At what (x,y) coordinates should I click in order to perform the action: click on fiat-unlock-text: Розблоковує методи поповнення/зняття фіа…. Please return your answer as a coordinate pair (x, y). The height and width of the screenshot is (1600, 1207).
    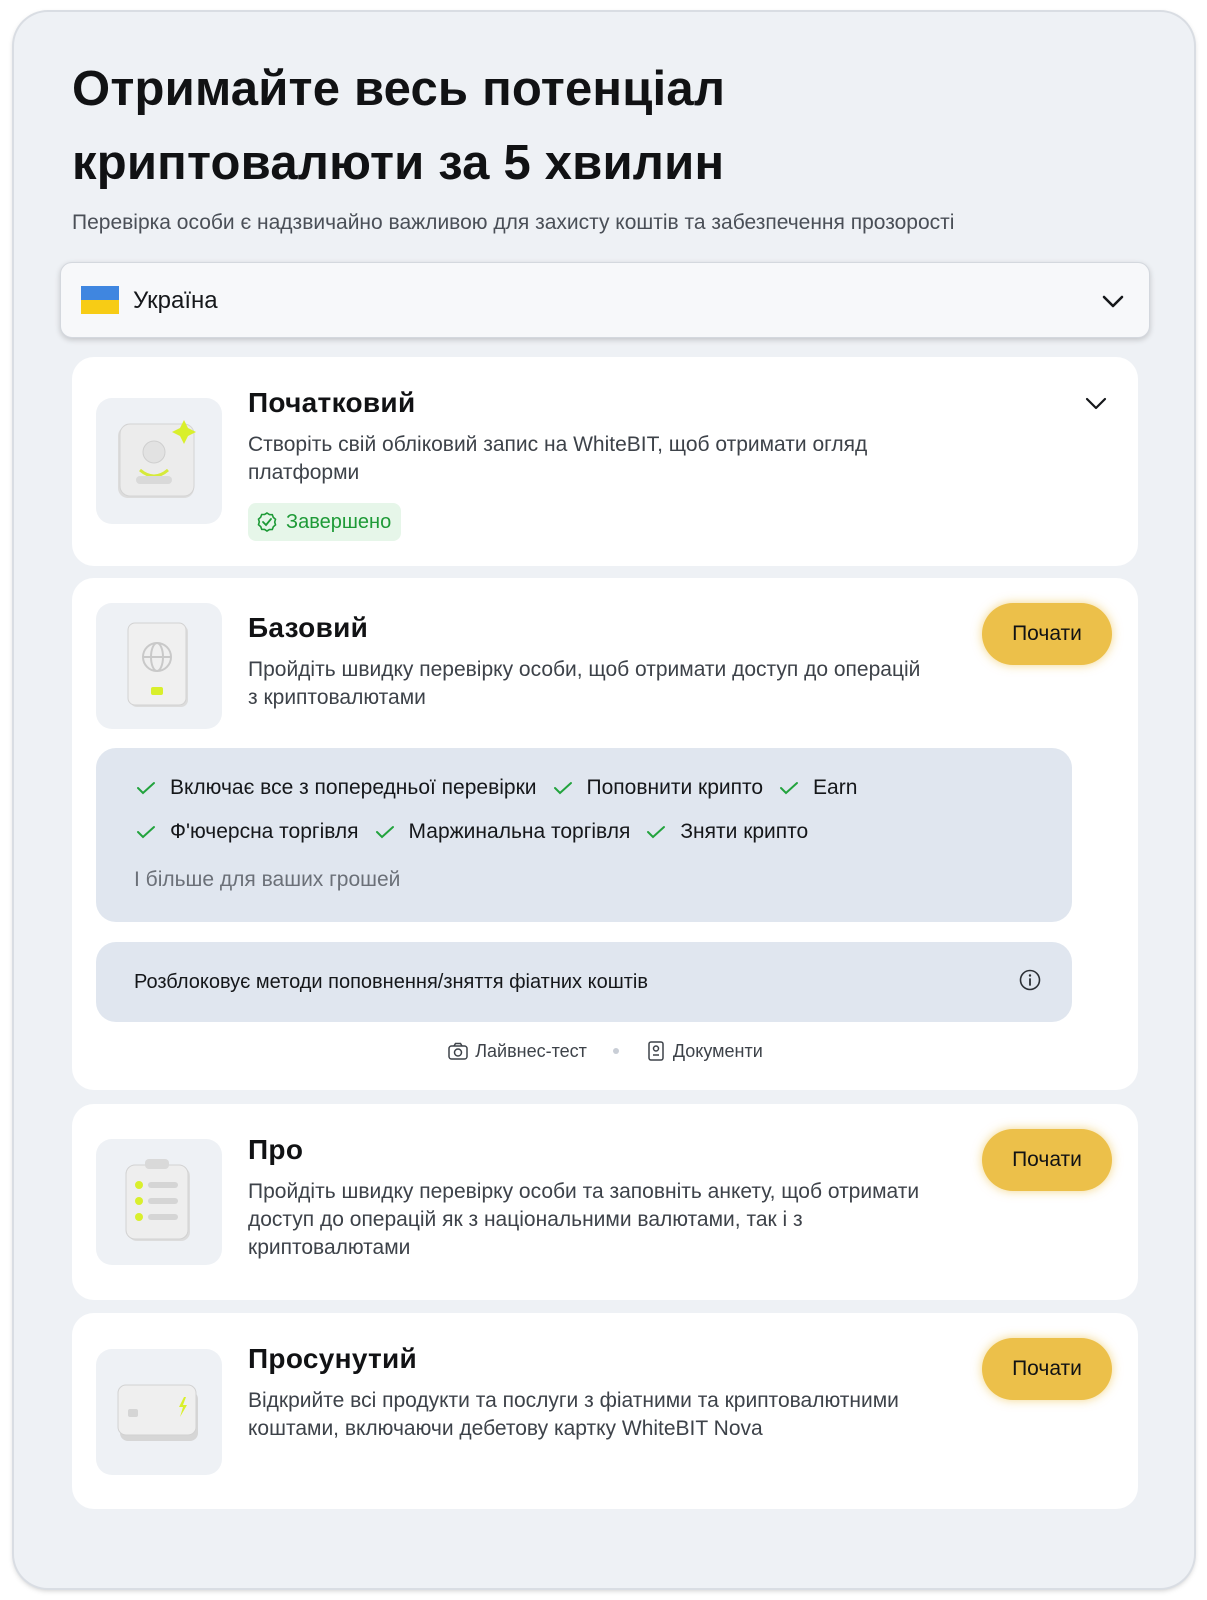
    Looking at the image, I should click on (391, 982).